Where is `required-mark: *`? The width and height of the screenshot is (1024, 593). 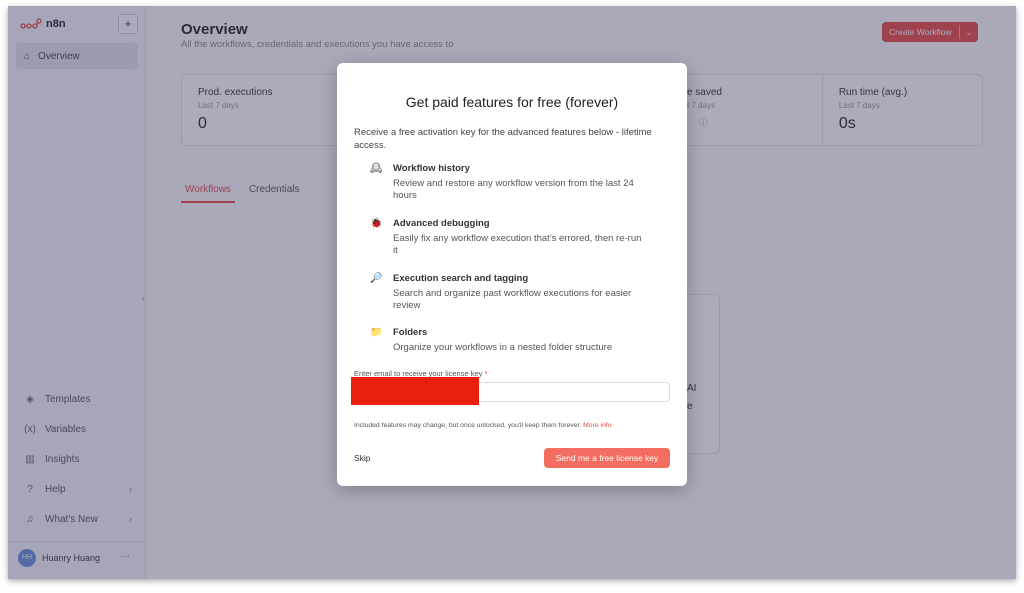 required-mark: * is located at coordinates (486, 373).